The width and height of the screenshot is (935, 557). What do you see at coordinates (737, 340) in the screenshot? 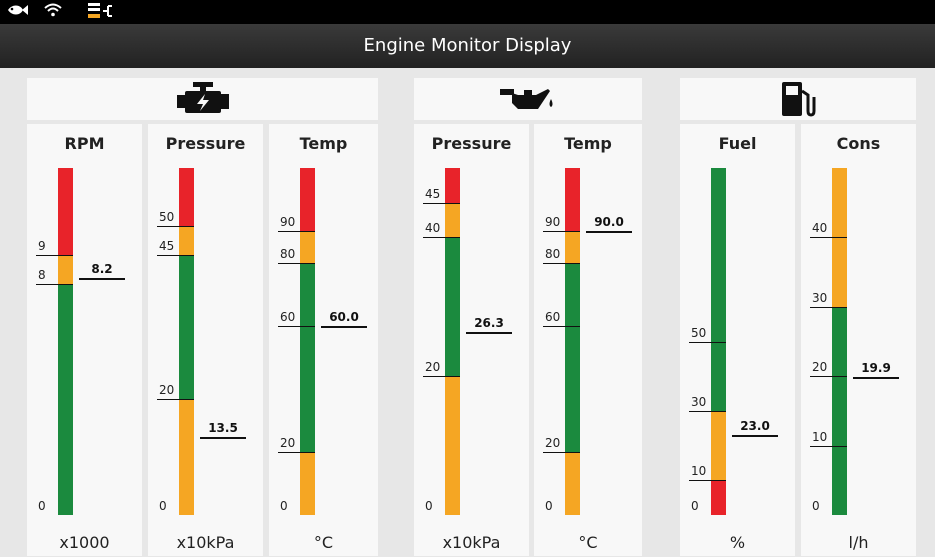
I see `gauge-fuel: Fuel 0 10 30 50 23.0%` at bounding box center [737, 340].